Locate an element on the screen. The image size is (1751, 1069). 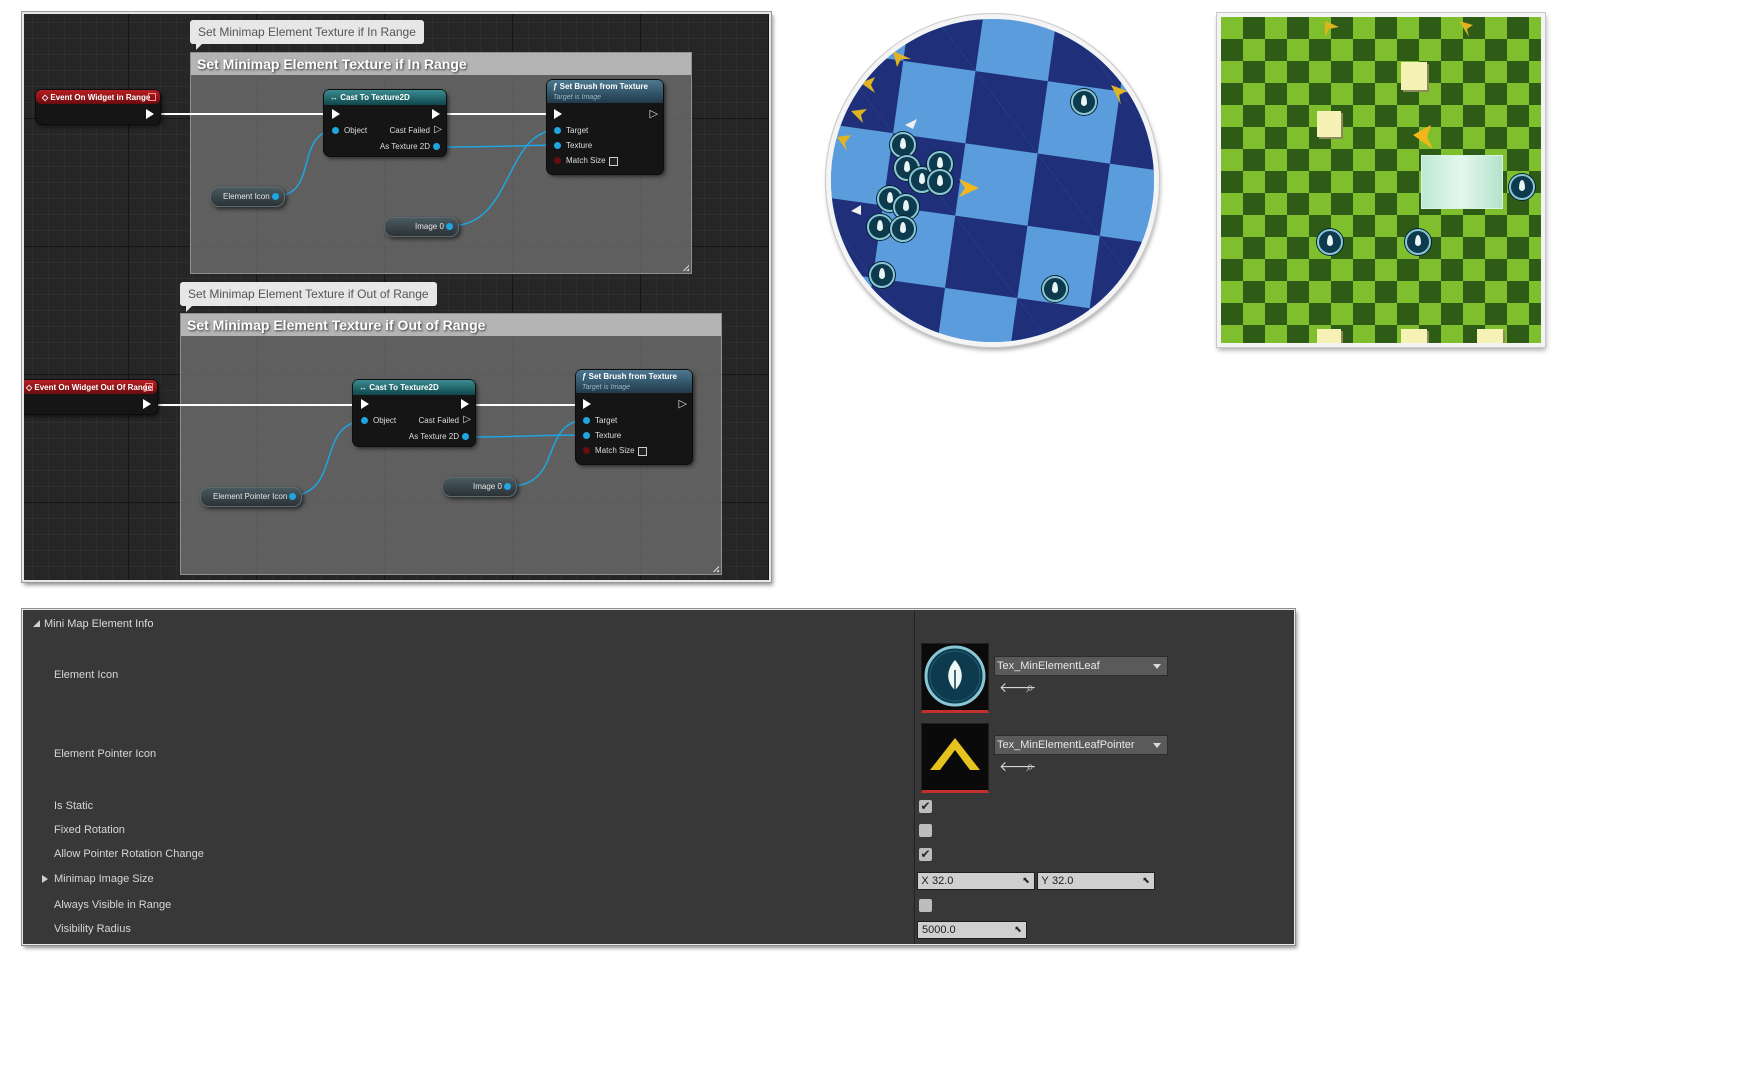
image-0-variable-label: Image 0 is located at coordinates (429, 226).